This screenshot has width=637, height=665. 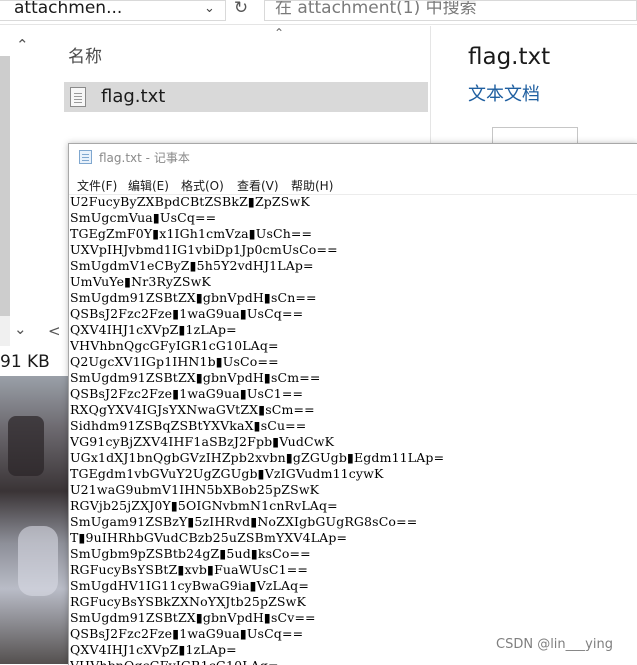 I want to click on text-line: RXQgYXV4IGJsYXNwaGVtZX▮sCm==, so click(x=192, y=409).